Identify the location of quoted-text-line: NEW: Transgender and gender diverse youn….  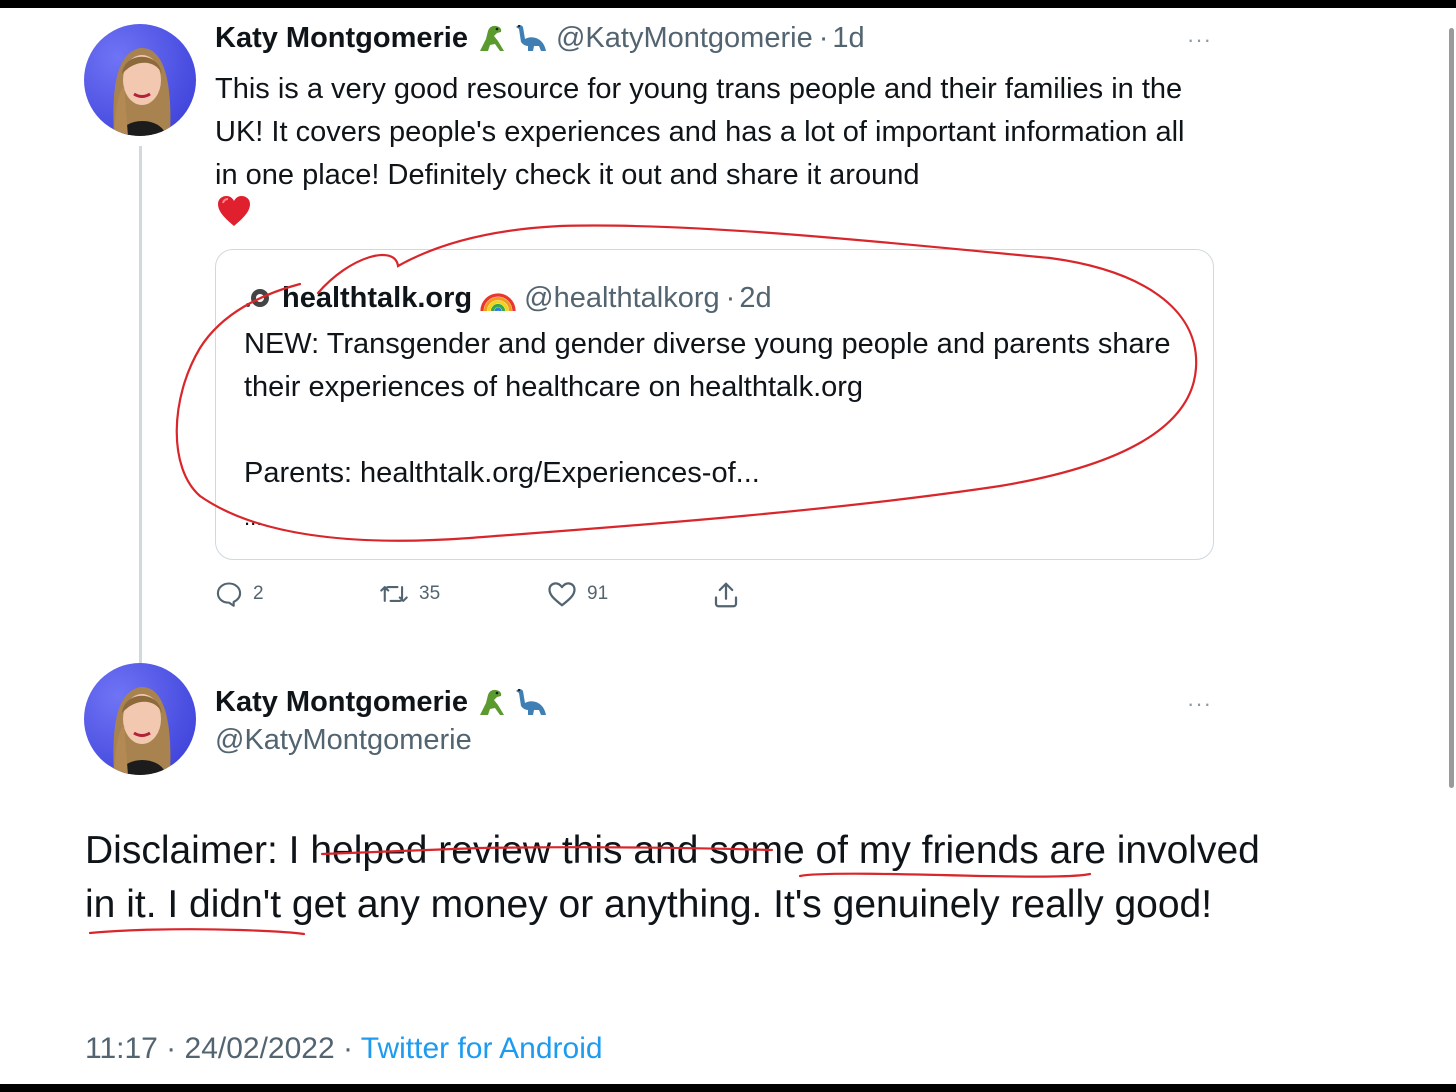
(707, 365).